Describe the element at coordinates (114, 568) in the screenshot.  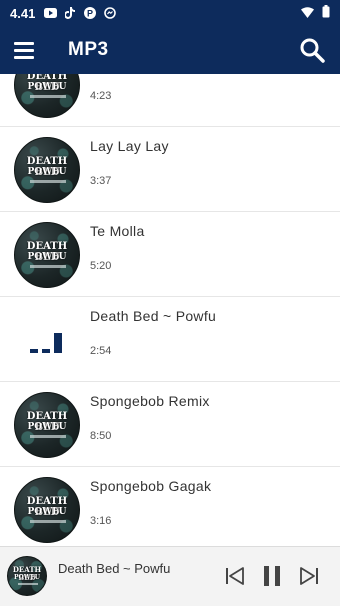
I see `now-playing-title: Death Bed ~ Powfu` at that location.